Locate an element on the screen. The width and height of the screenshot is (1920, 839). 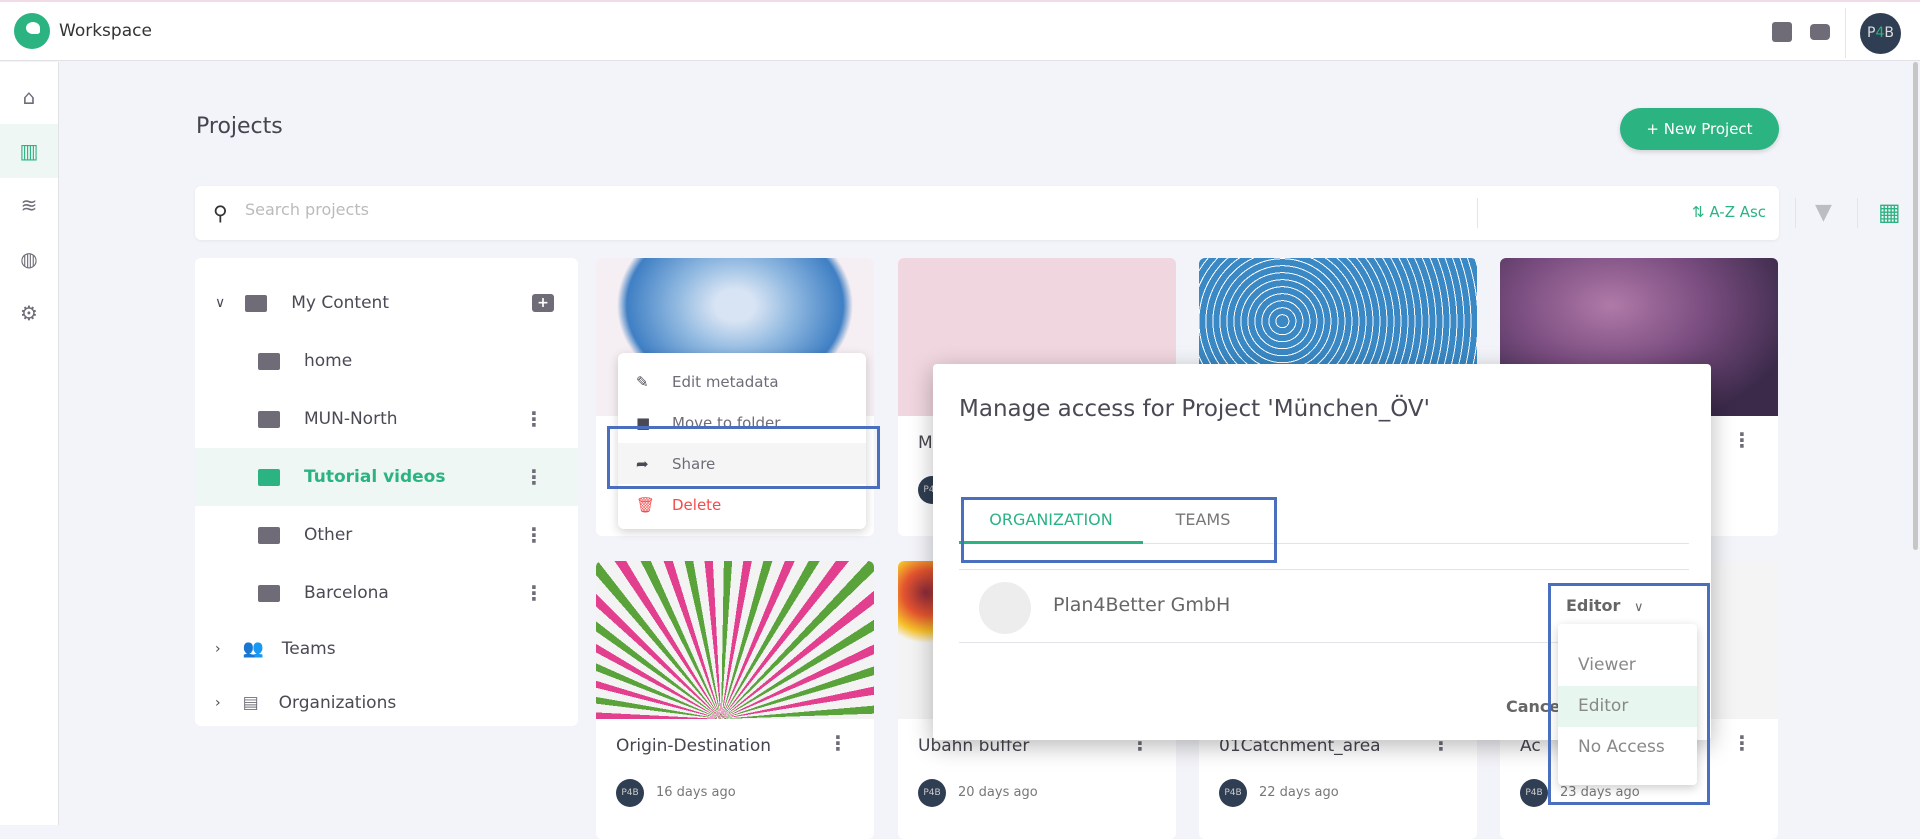
project-date: 20 days ago is located at coordinates (998, 792).